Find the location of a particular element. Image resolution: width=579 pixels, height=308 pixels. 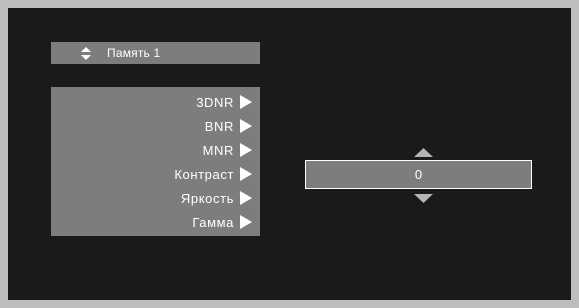

menu-item-label: MNR is located at coordinates (218, 150).